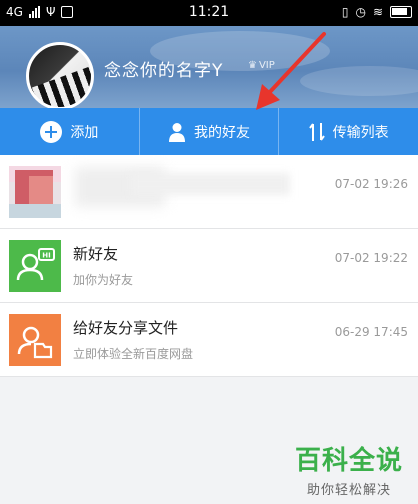 This screenshot has height=504, width=418. What do you see at coordinates (164, 71) in the screenshot?
I see `username: 念念你的名字Y` at bounding box center [164, 71].